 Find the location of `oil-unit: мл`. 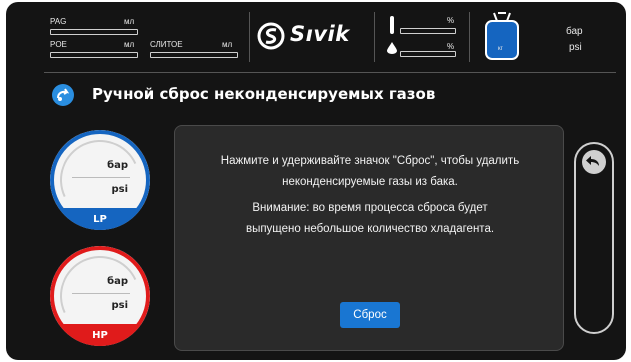

oil-unit: мл is located at coordinates (227, 44).